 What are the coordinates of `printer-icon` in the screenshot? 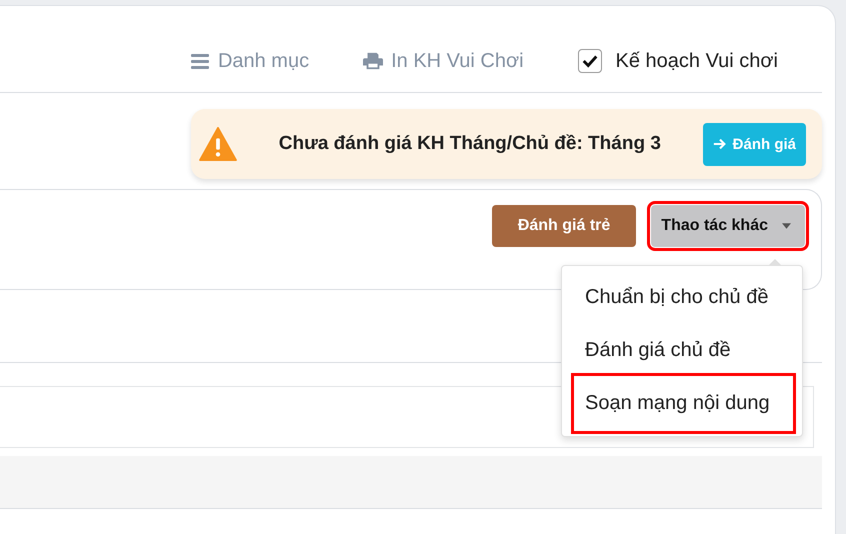 It's located at (373, 61).